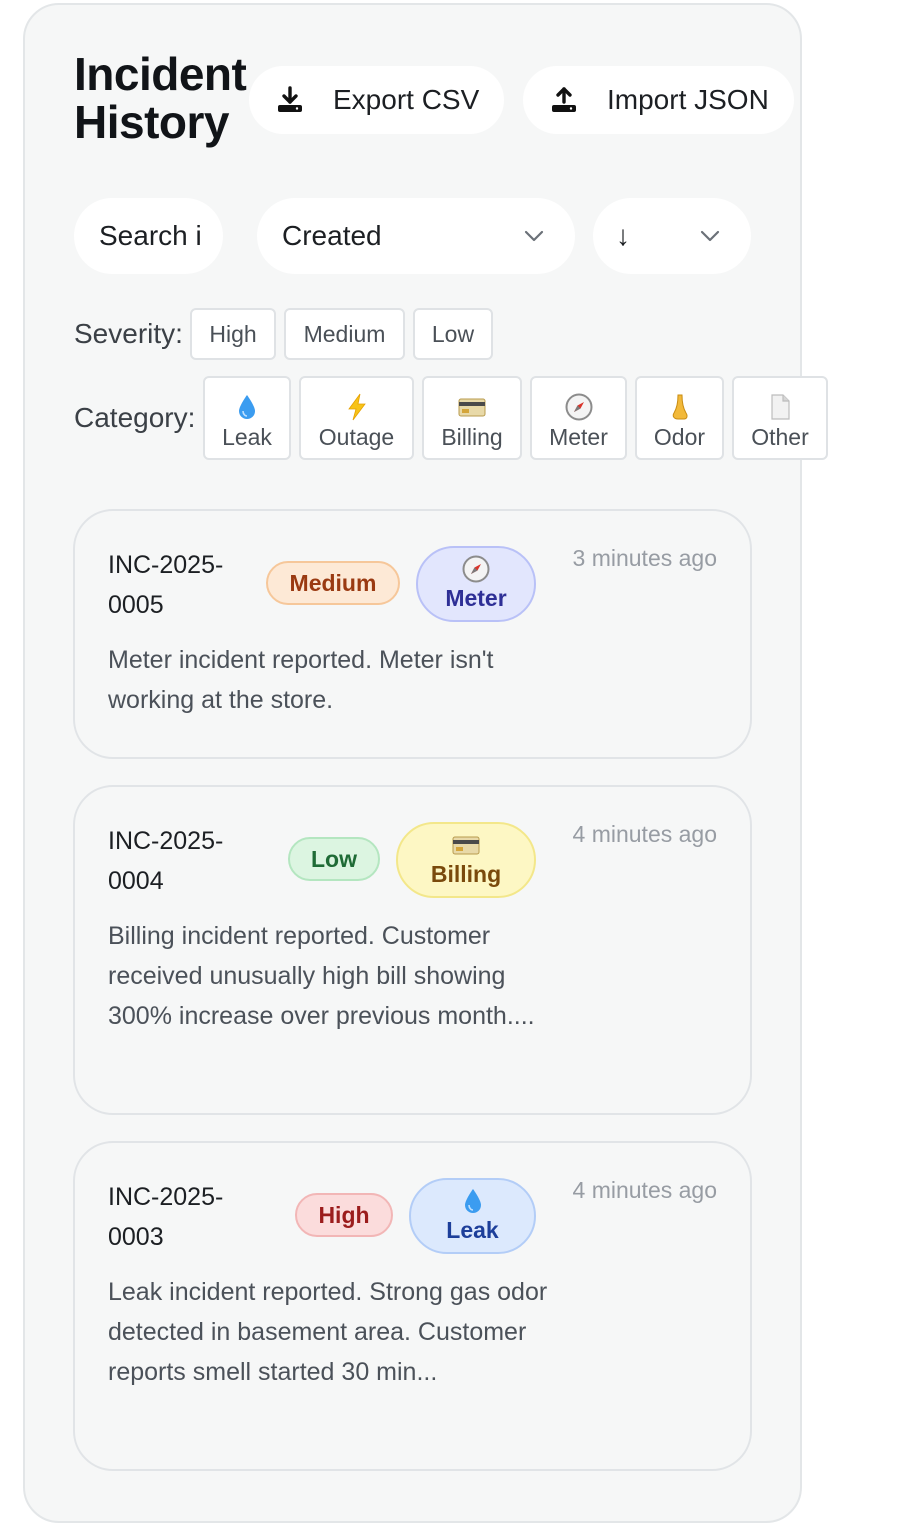 This screenshot has height=1523, width=924. Describe the element at coordinates (679, 437) in the screenshot. I see `chip-label: Odor` at that location.